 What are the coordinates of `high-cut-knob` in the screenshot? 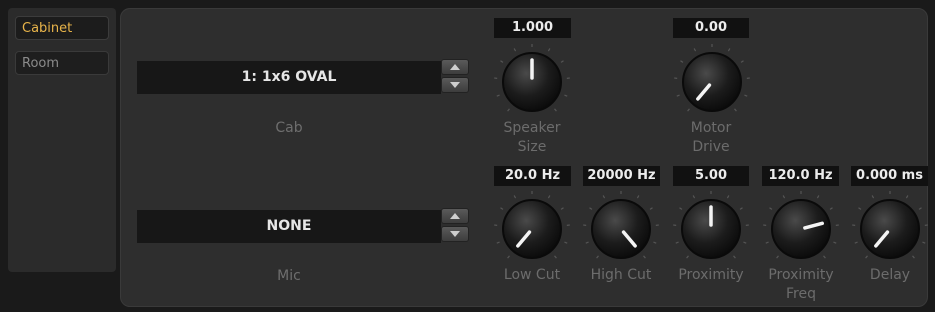 It's located at (621, 229).